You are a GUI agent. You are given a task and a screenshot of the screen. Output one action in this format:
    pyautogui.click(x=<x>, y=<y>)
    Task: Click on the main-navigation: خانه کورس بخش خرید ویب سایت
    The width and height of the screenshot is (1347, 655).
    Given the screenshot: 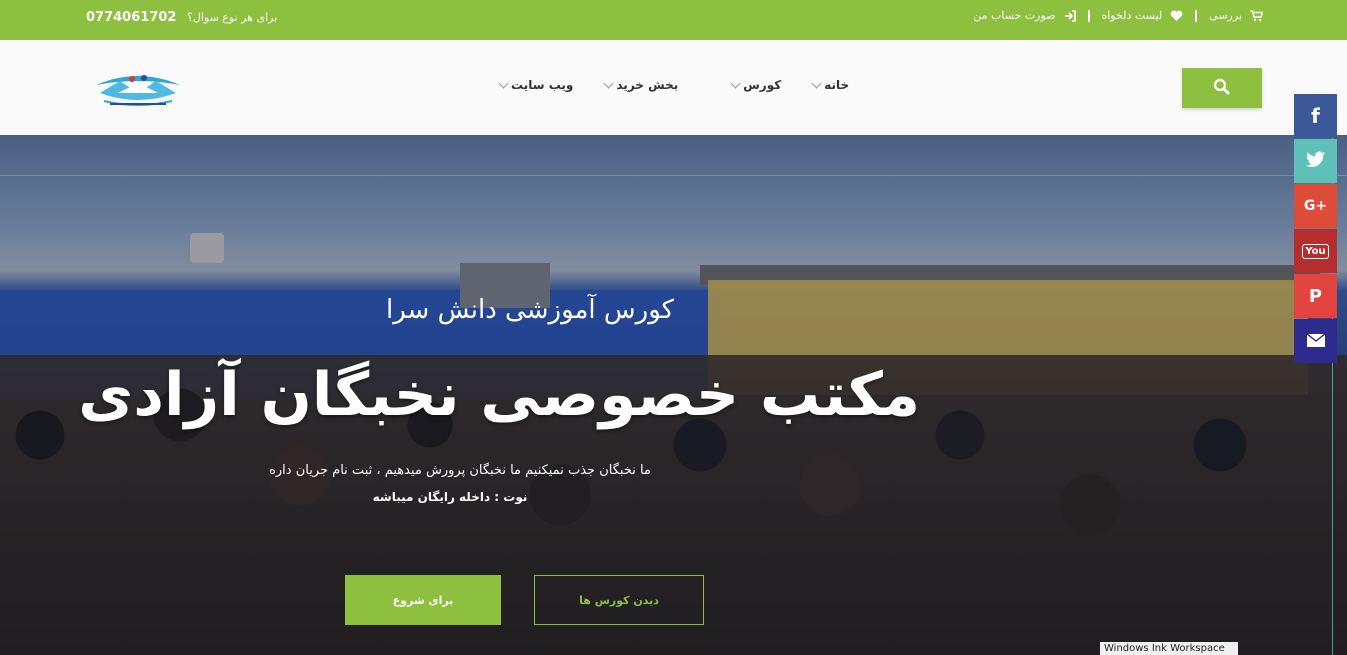 What is the action you would take?
    pyautogui.click(x=674, y=85)
    